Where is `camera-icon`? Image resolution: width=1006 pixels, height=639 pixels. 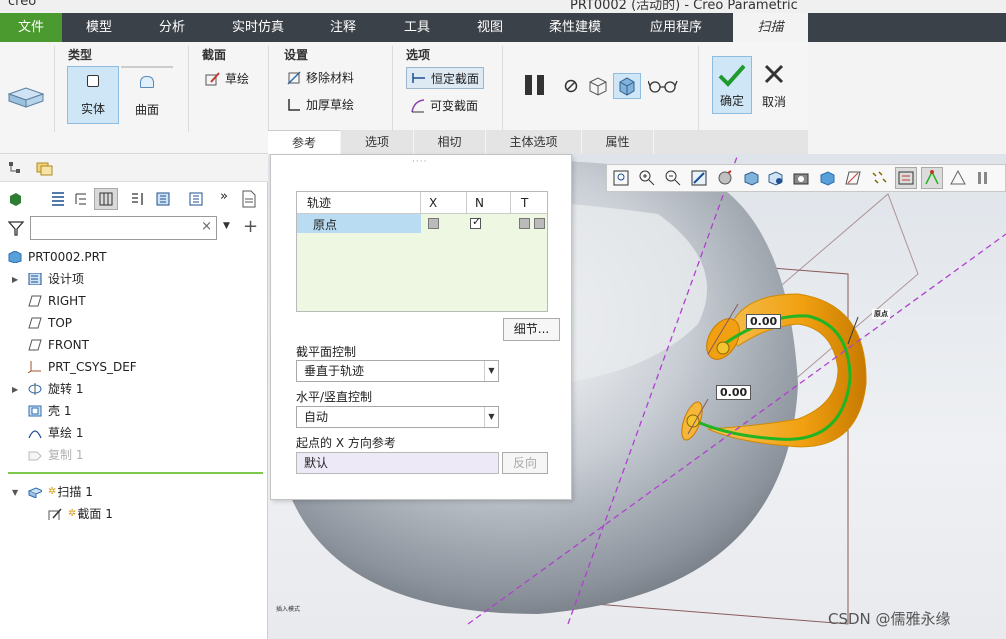
camera-icon is located at coordinates (801, 178).